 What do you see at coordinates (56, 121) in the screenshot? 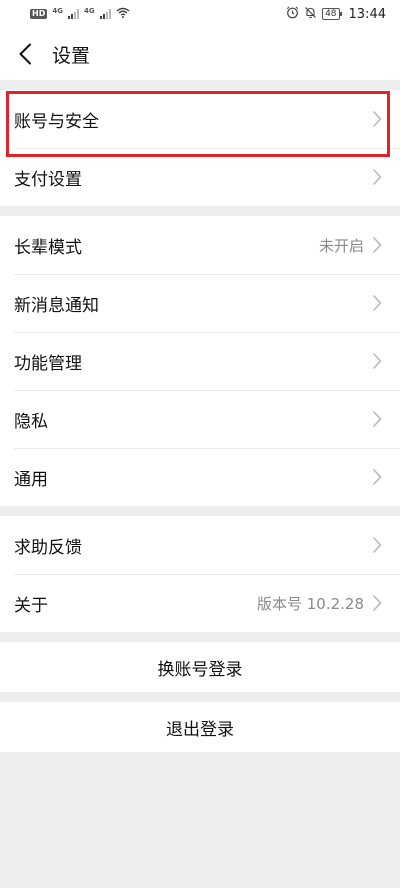
I see `settings-item-label: 账号与安全` at bounding box center [56, 121].